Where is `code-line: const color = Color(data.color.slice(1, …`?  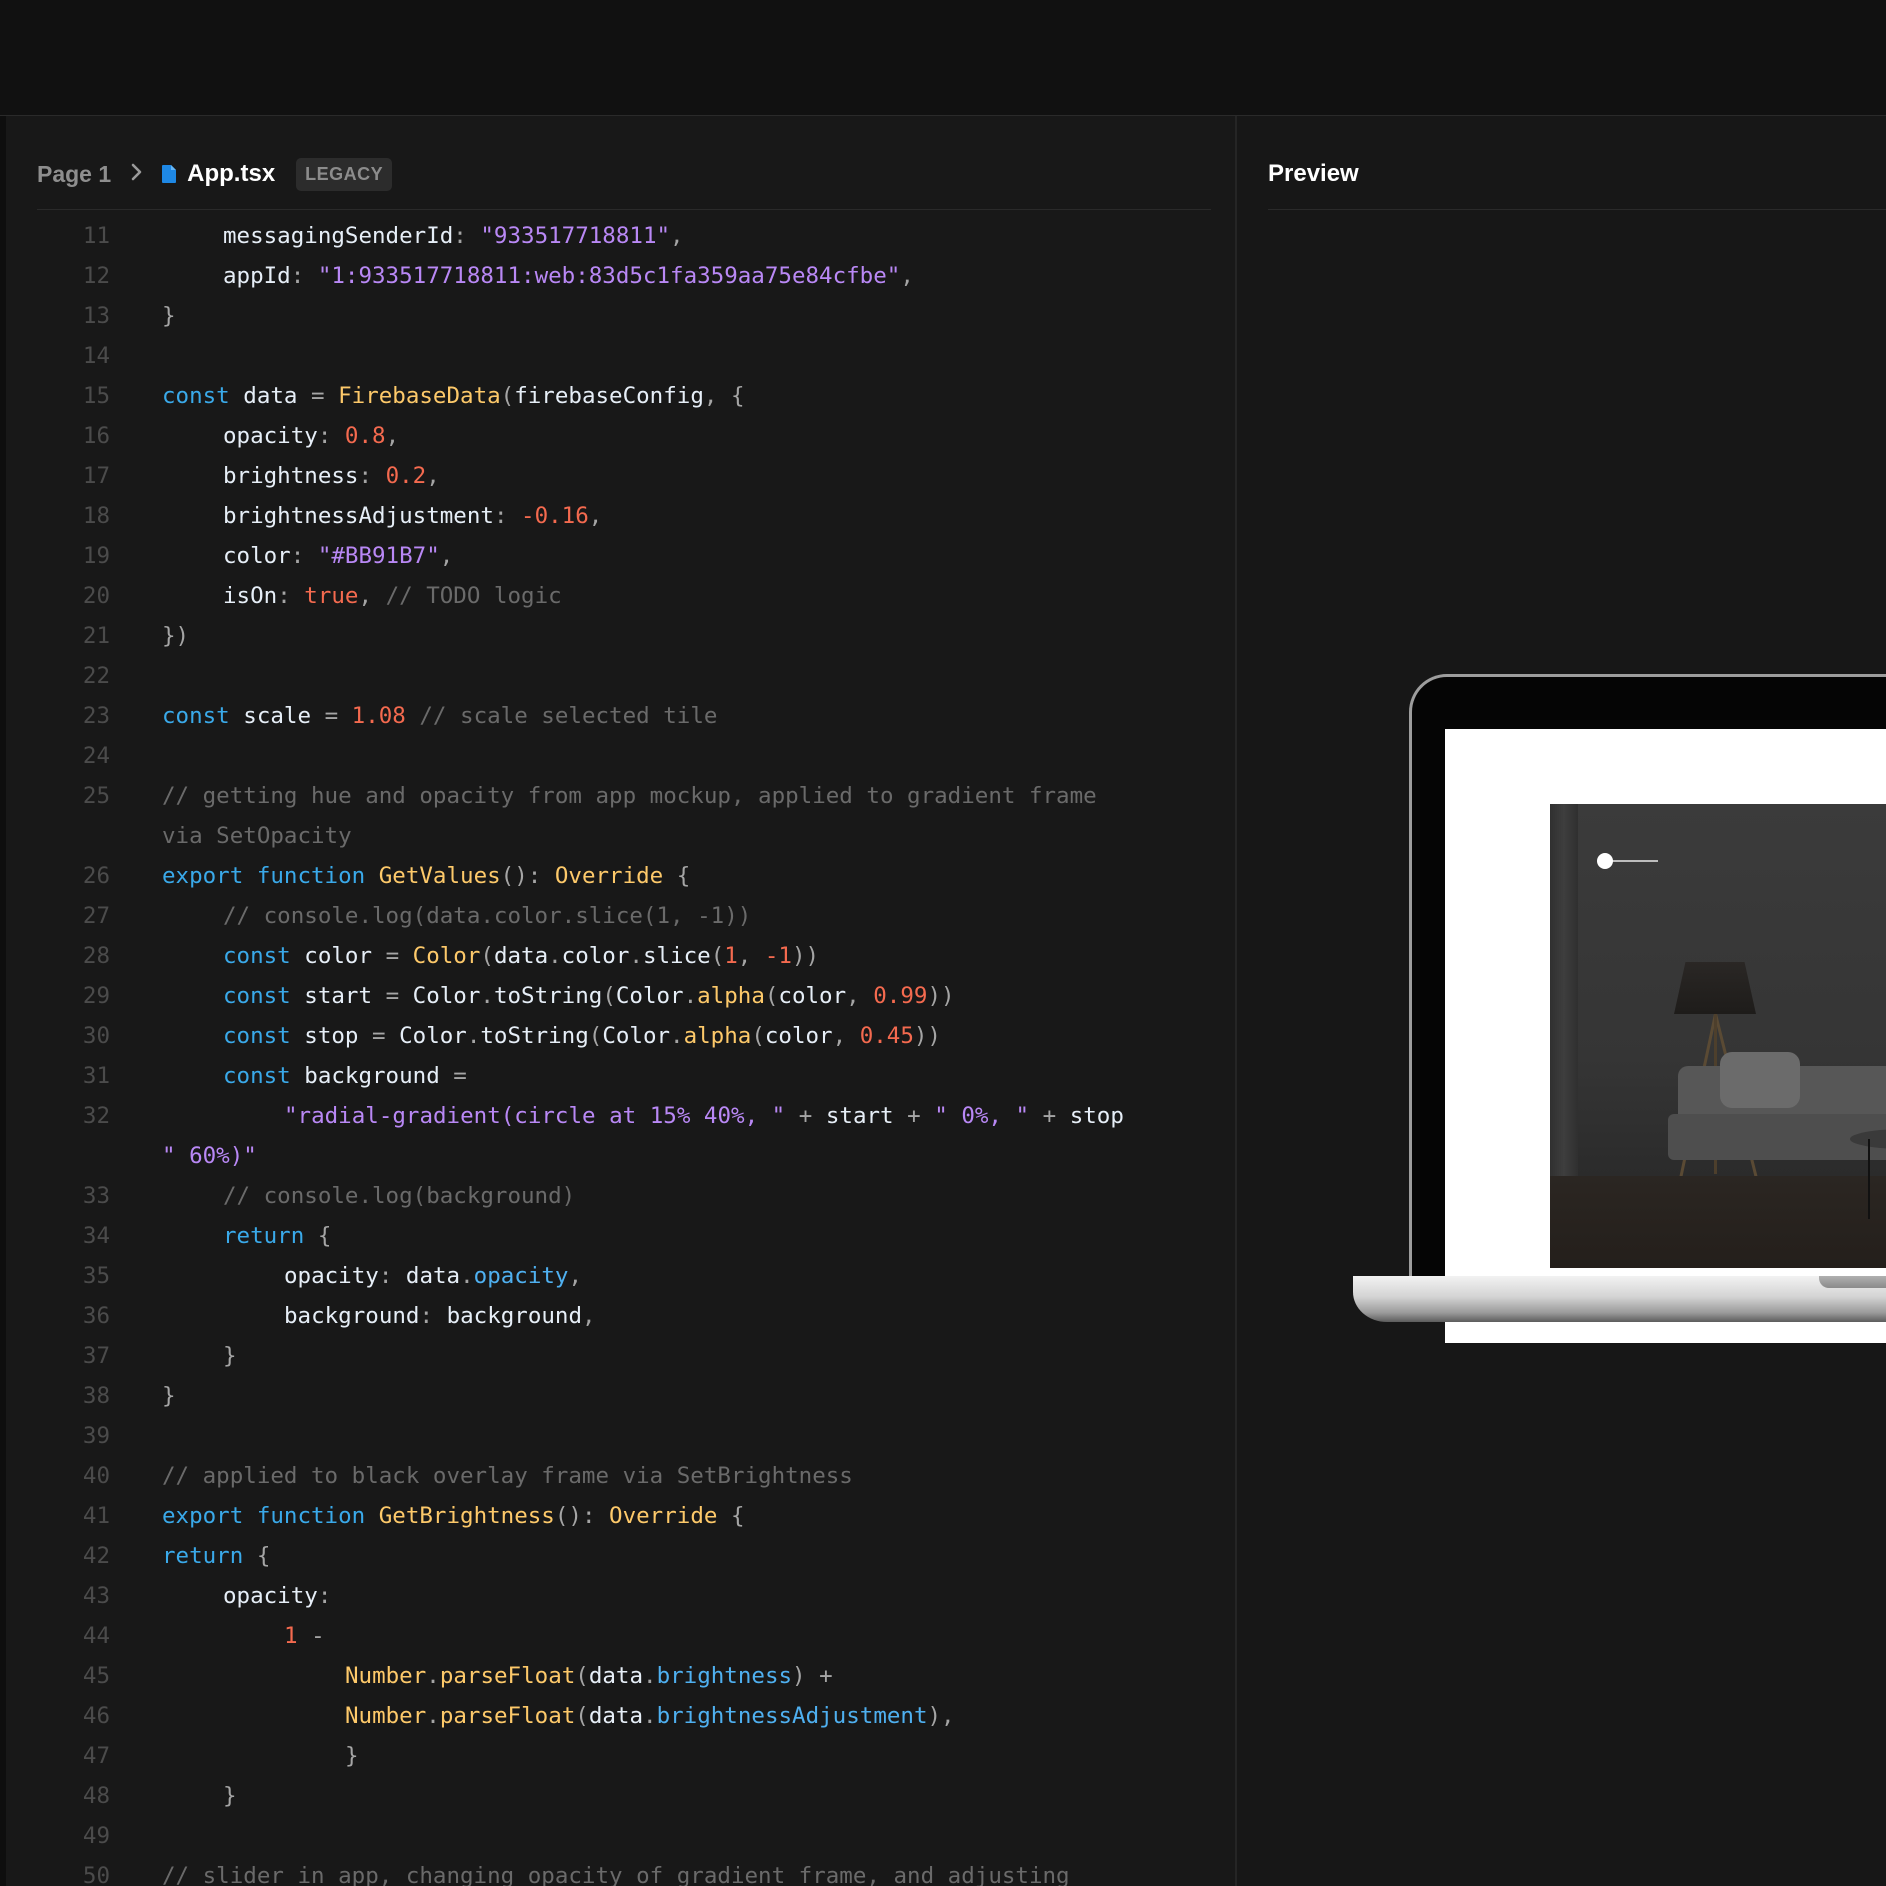 code-line: const color = Color(data.color.slice(1, … is located at coordinates (521, 956).